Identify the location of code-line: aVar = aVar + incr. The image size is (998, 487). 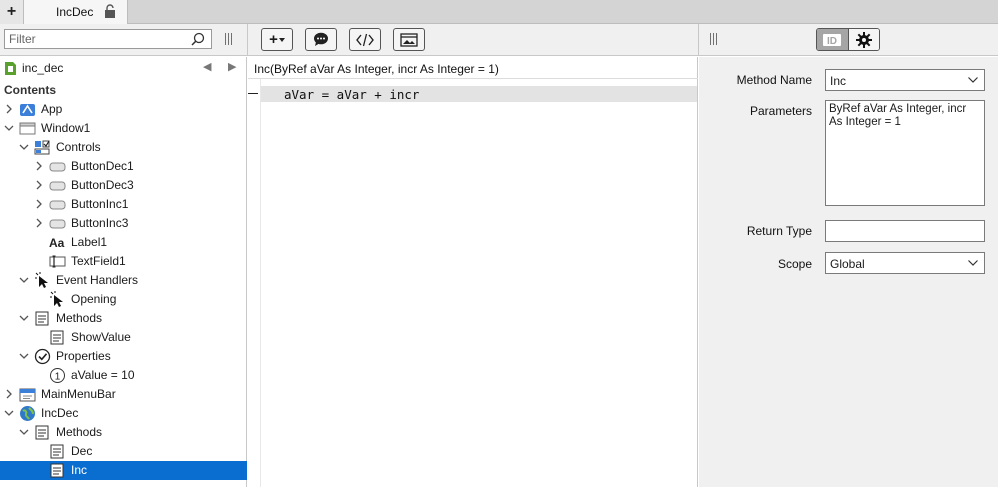
(479, 94).